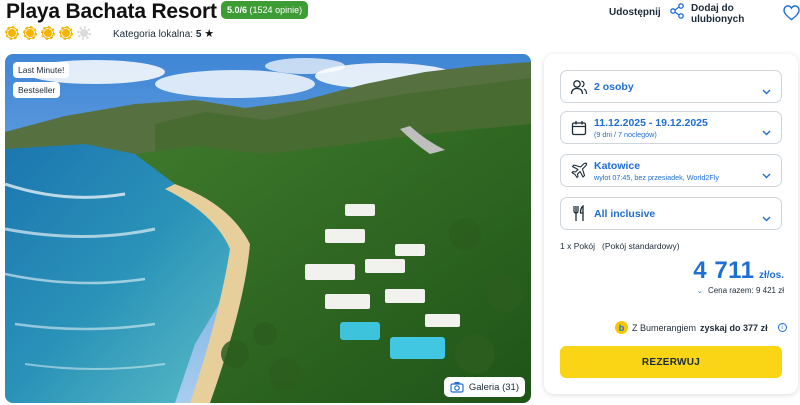  I want to click on price-unit: zł/os., so click(771, 275).